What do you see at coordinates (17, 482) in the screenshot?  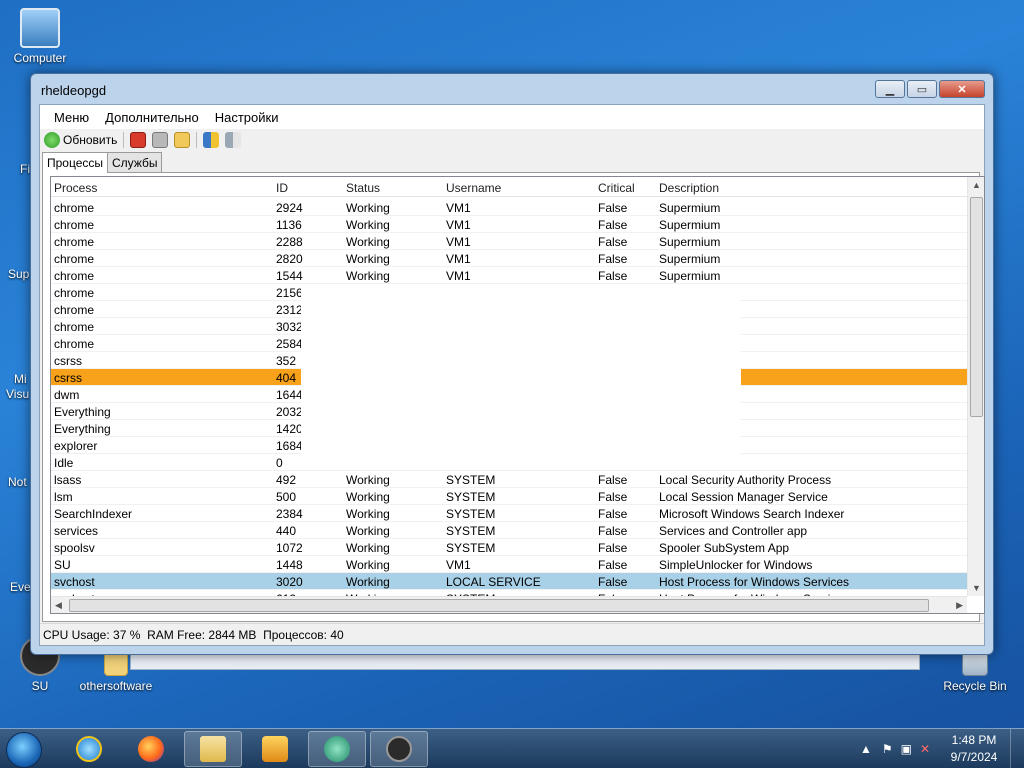 I see `desktop-partial-label: Not` at bounding box center [17, 482].